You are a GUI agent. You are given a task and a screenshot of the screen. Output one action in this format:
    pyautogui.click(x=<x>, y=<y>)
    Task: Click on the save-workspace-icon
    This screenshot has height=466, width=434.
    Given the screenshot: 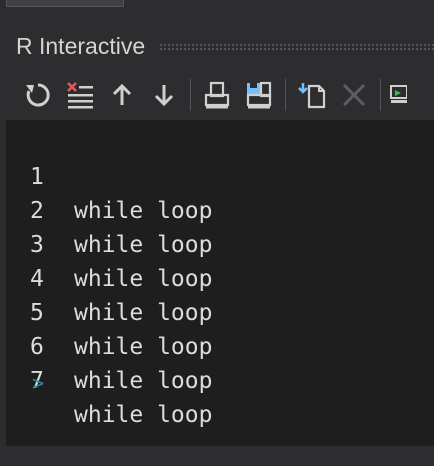 What is the action you would take?
    pyautogui.click(x=259, y=95)
    